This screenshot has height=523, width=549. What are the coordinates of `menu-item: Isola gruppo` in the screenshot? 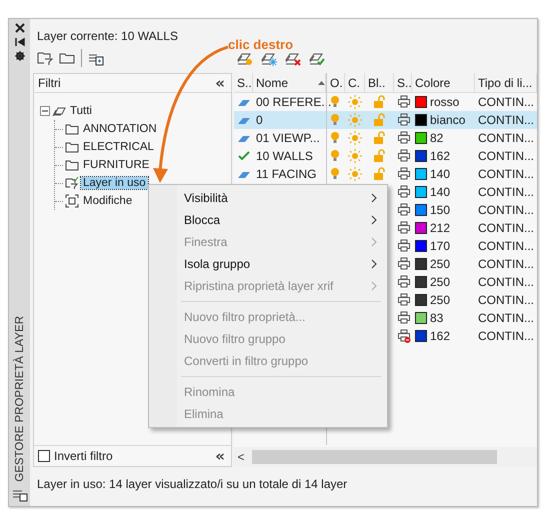 It's located at (268, 264).